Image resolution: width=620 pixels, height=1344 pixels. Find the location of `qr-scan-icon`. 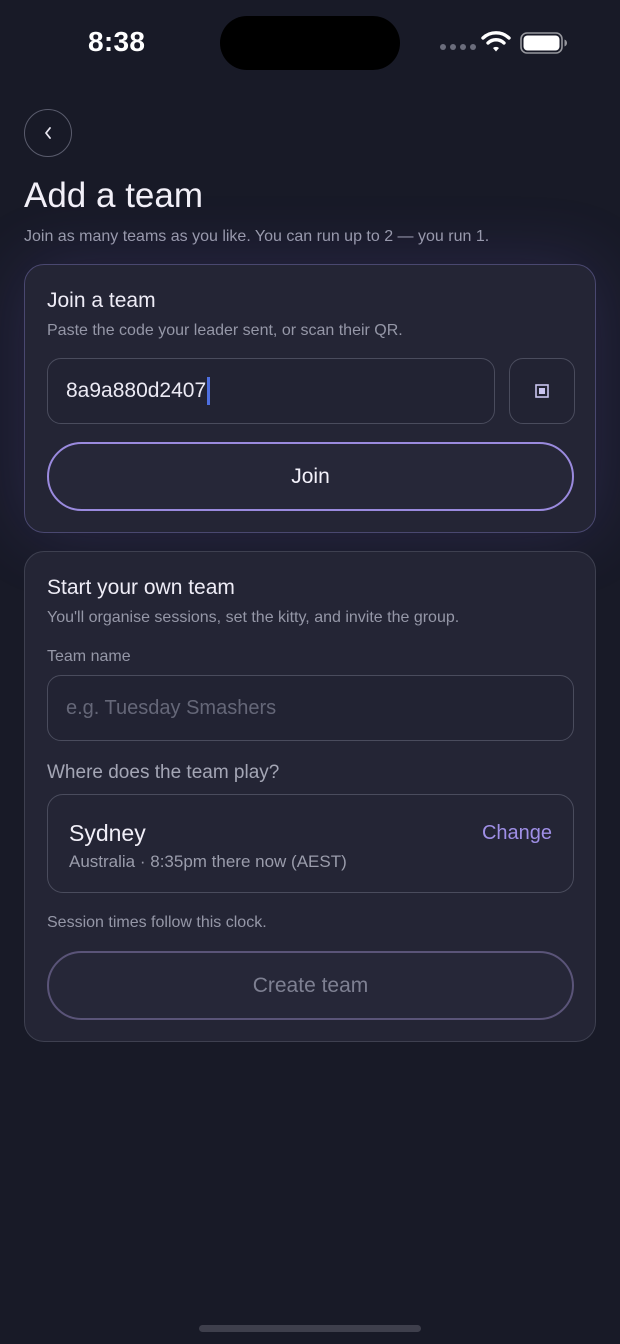

qr-scan-icon is located at coordinates (542, 391).